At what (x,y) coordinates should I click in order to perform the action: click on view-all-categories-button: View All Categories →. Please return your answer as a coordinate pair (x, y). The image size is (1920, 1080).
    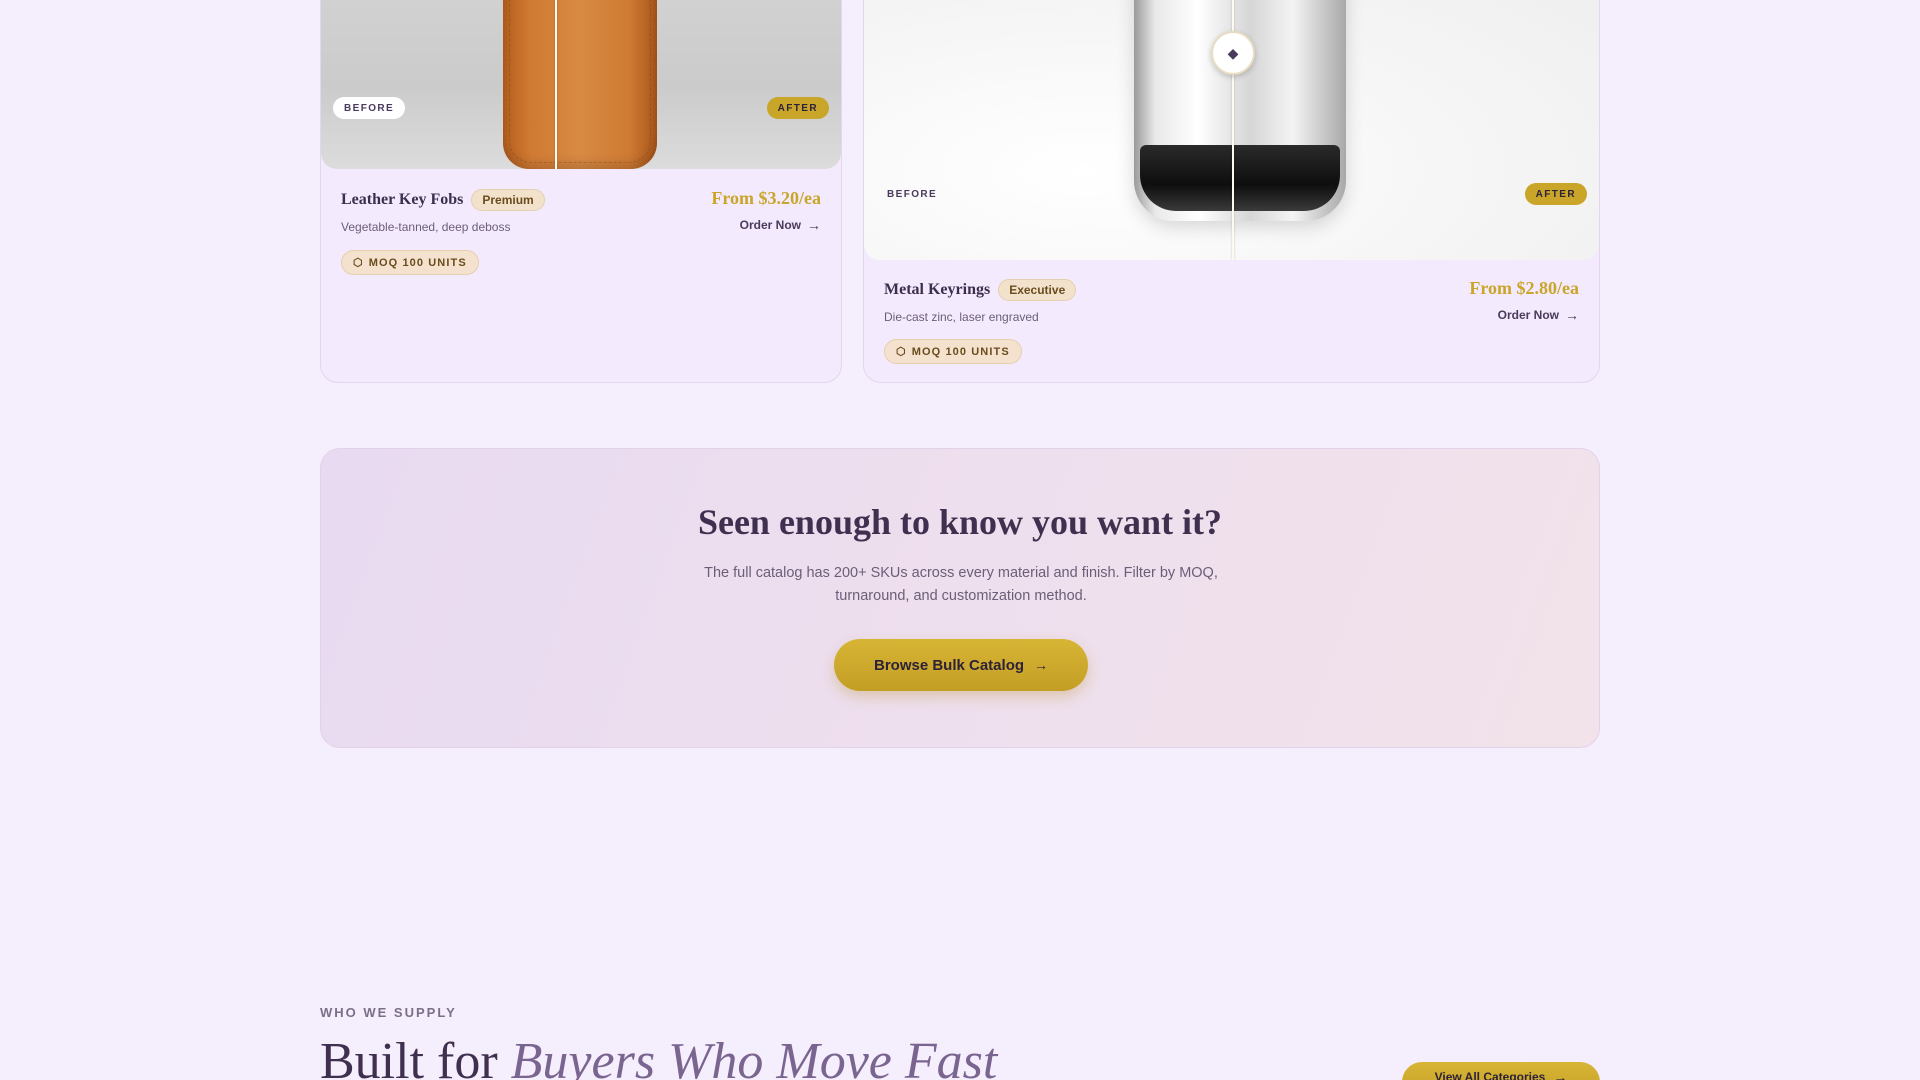
    Looking at the image, I should click on (1501, 1071).